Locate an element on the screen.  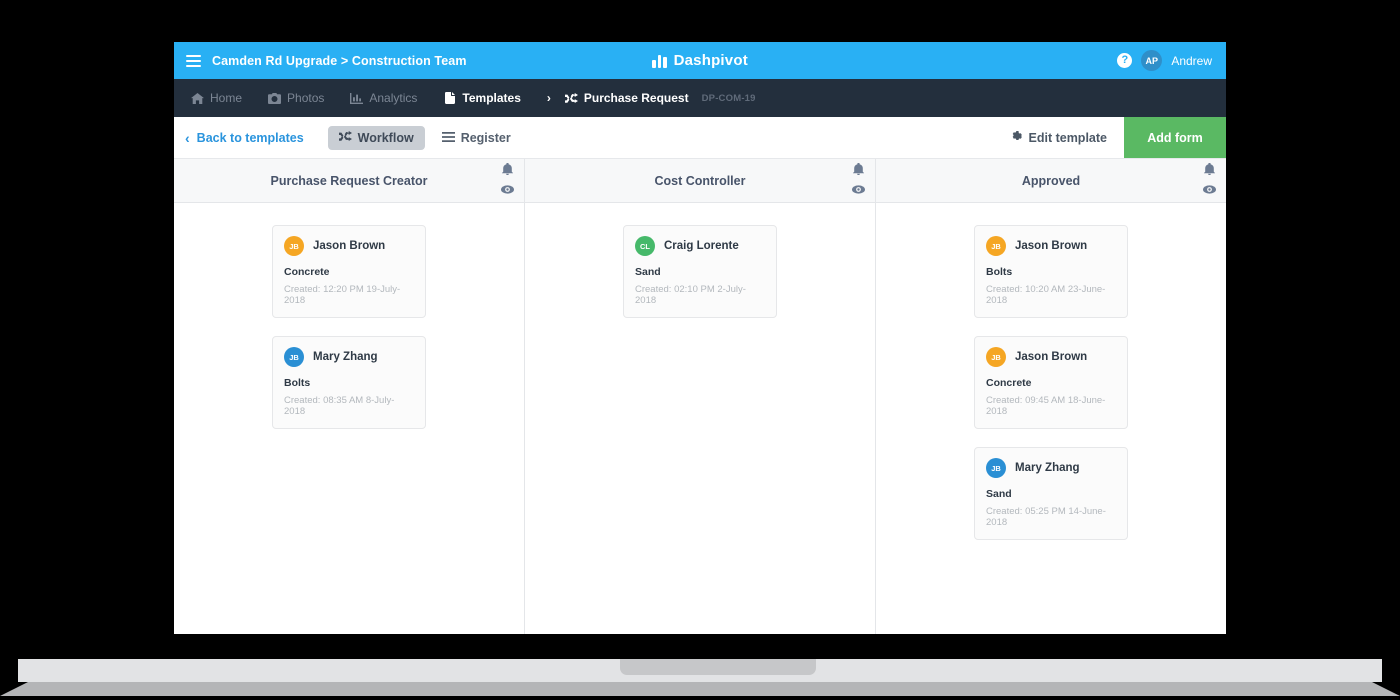
nav-item-analytics: Analytics is located at coordinates (383, 98).